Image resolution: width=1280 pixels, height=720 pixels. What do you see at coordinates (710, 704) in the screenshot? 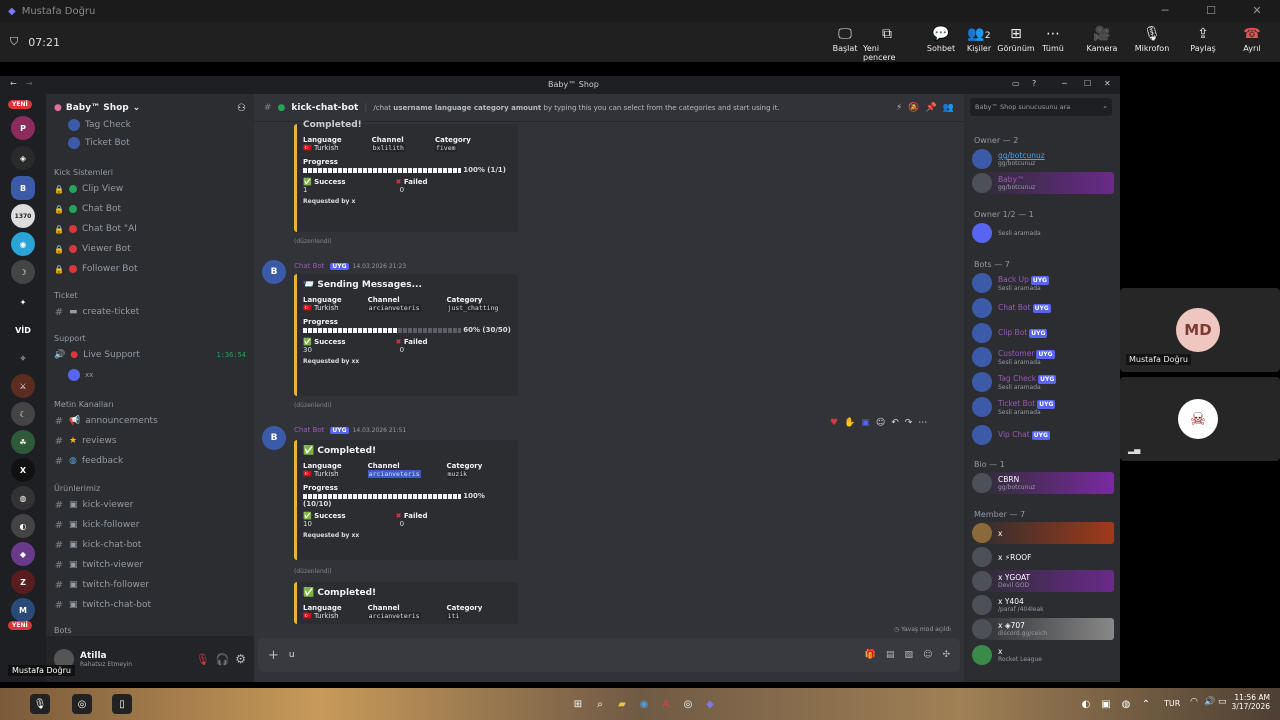
I see `teams-icon: ◆` at bounding box center [710, 704].